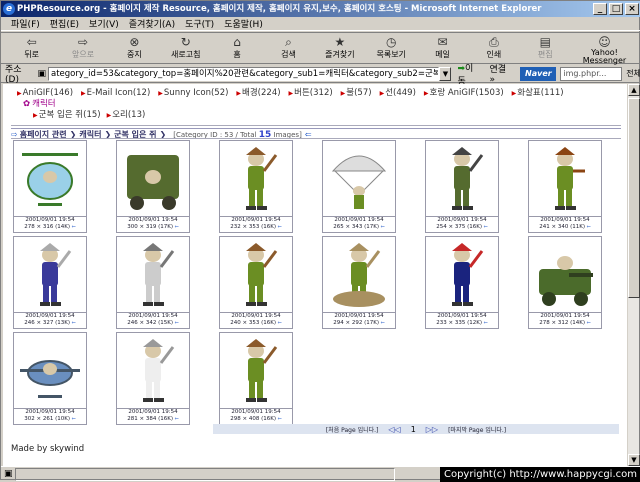  I want to click on category-link: 호랑 AniGIF(1503), so click(464, 93).